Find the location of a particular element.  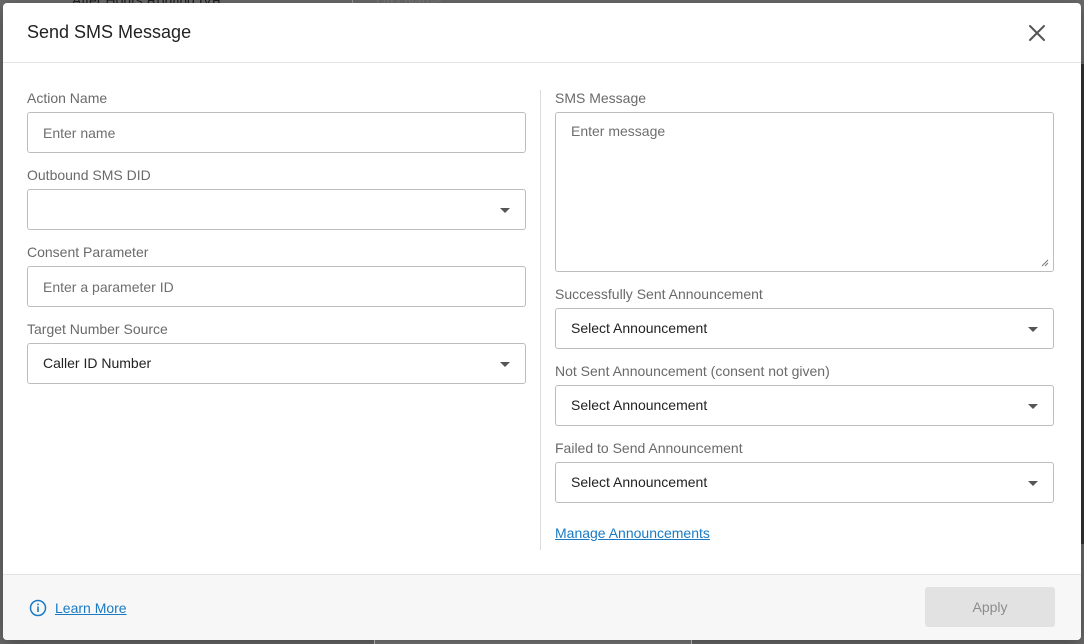

not-sent-announcement-value: Select Announcement is located at coordinates (639, 405).